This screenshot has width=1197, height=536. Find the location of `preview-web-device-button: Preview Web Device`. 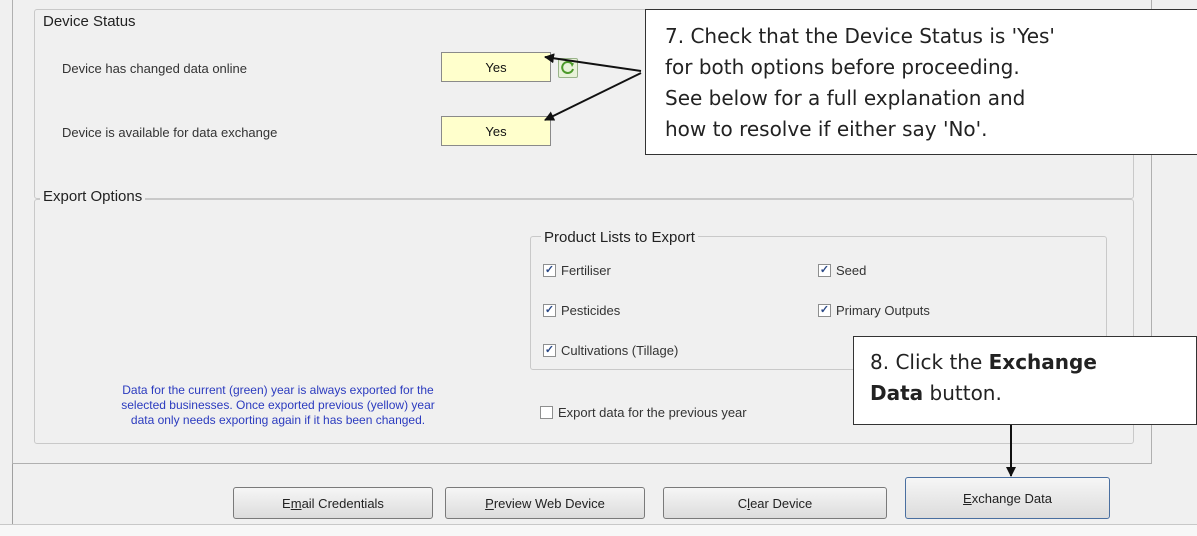

preview-web-device-button: Preview Web Device is located at coordinates (545, 503).